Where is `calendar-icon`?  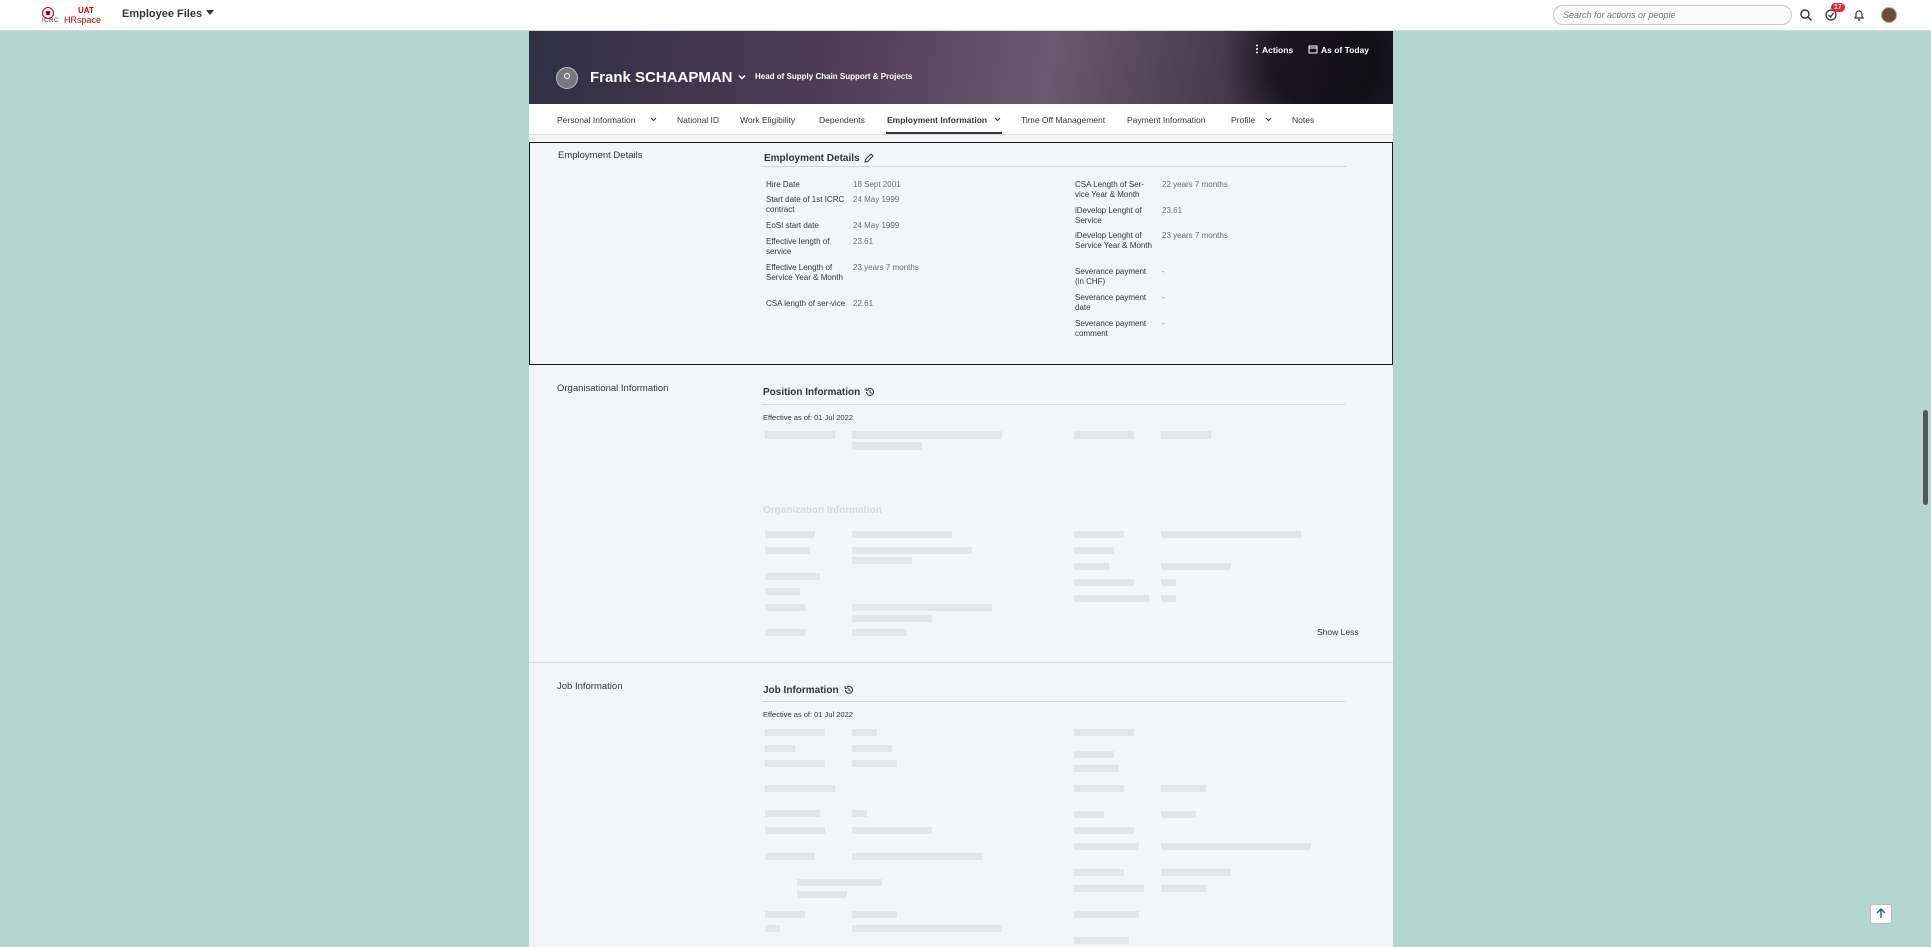
calendar-icon is located at coordinates (1313, 49).